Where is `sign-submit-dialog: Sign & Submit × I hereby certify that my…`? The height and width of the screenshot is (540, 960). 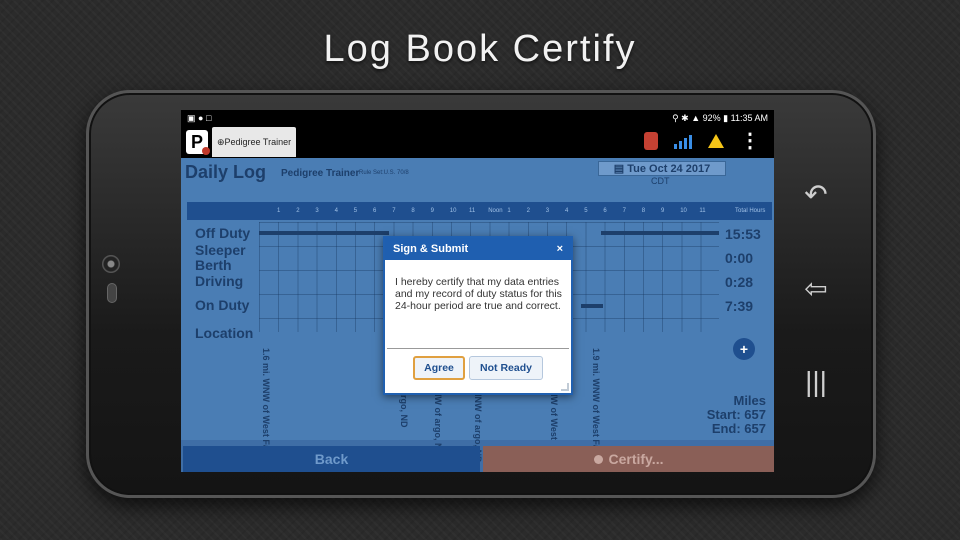
sign-submit-dialog: Sign & Submit × I hereby certify that my… is located at coordinates (478, 315).